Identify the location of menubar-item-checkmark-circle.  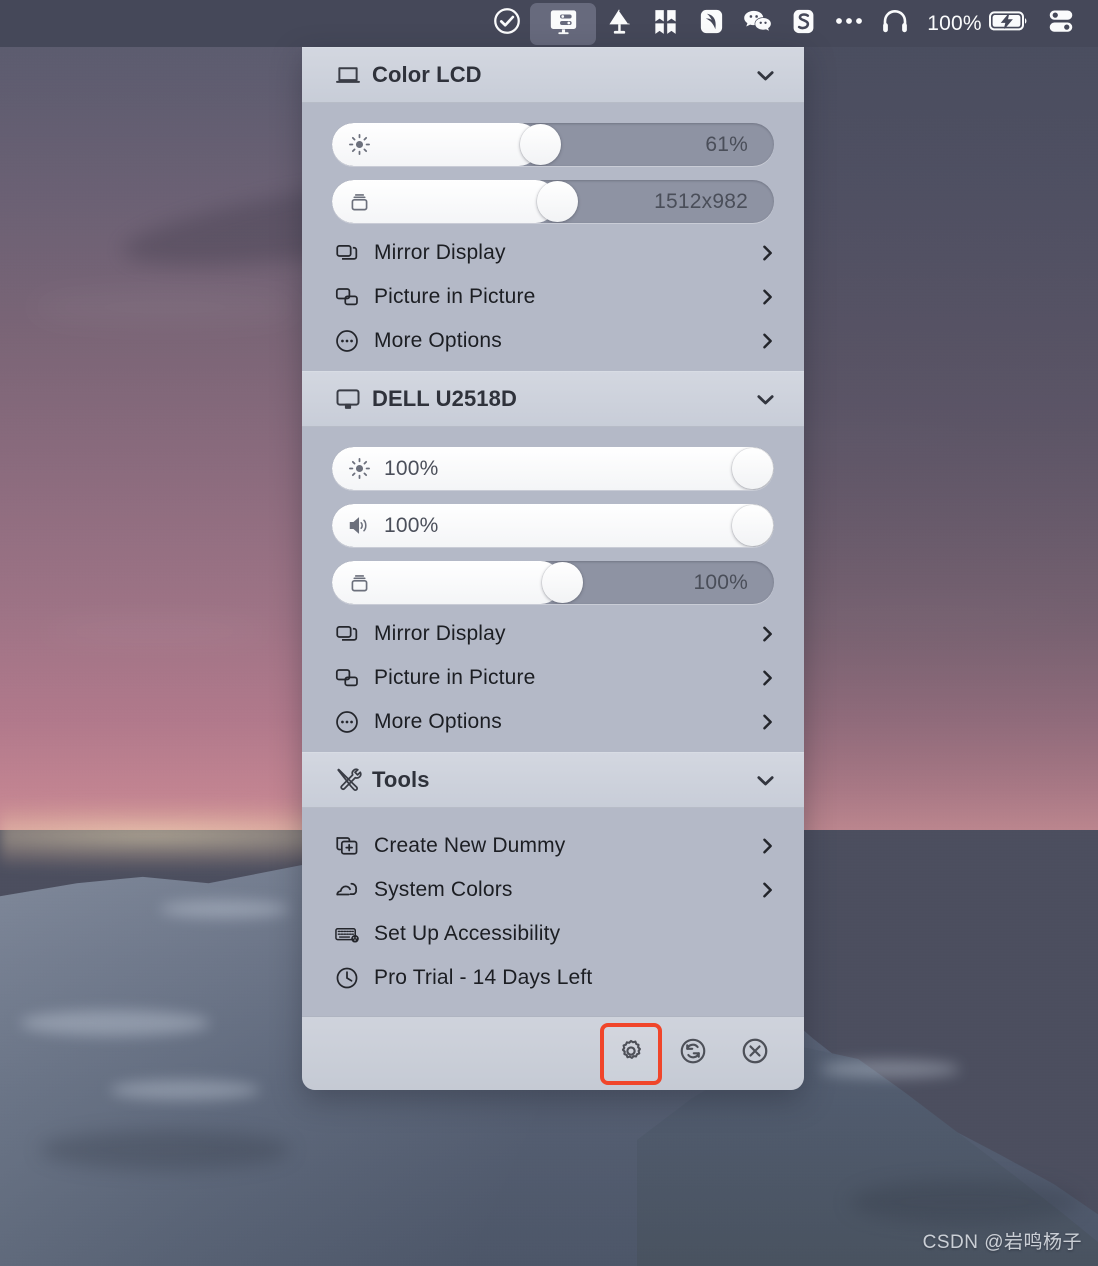
(507, 24).